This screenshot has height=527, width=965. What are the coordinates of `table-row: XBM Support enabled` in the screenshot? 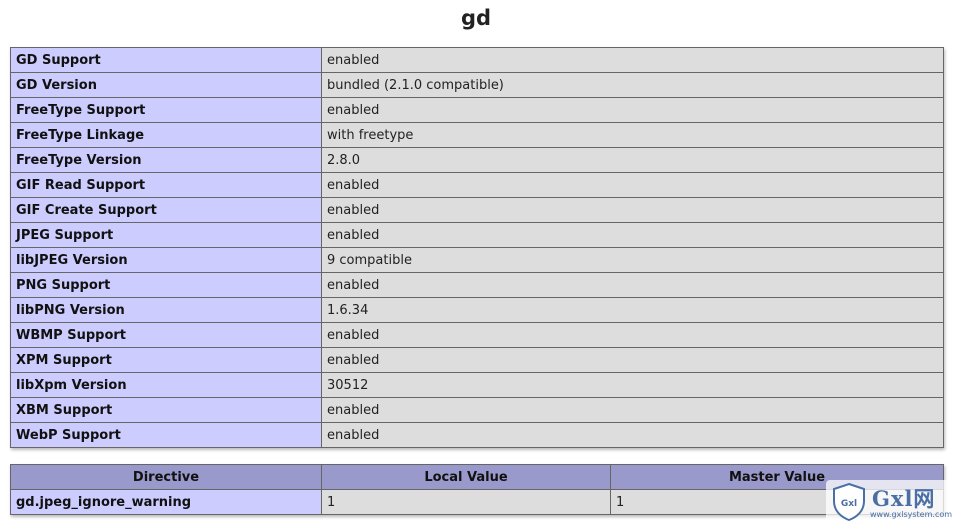 It's located at (477, 410).